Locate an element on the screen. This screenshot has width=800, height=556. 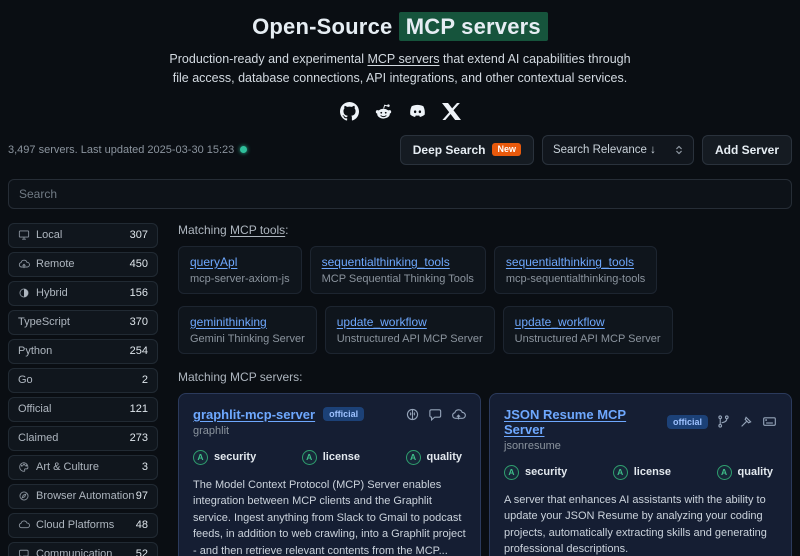
server-owner: jsonresume is located at coordinates (532, 445).